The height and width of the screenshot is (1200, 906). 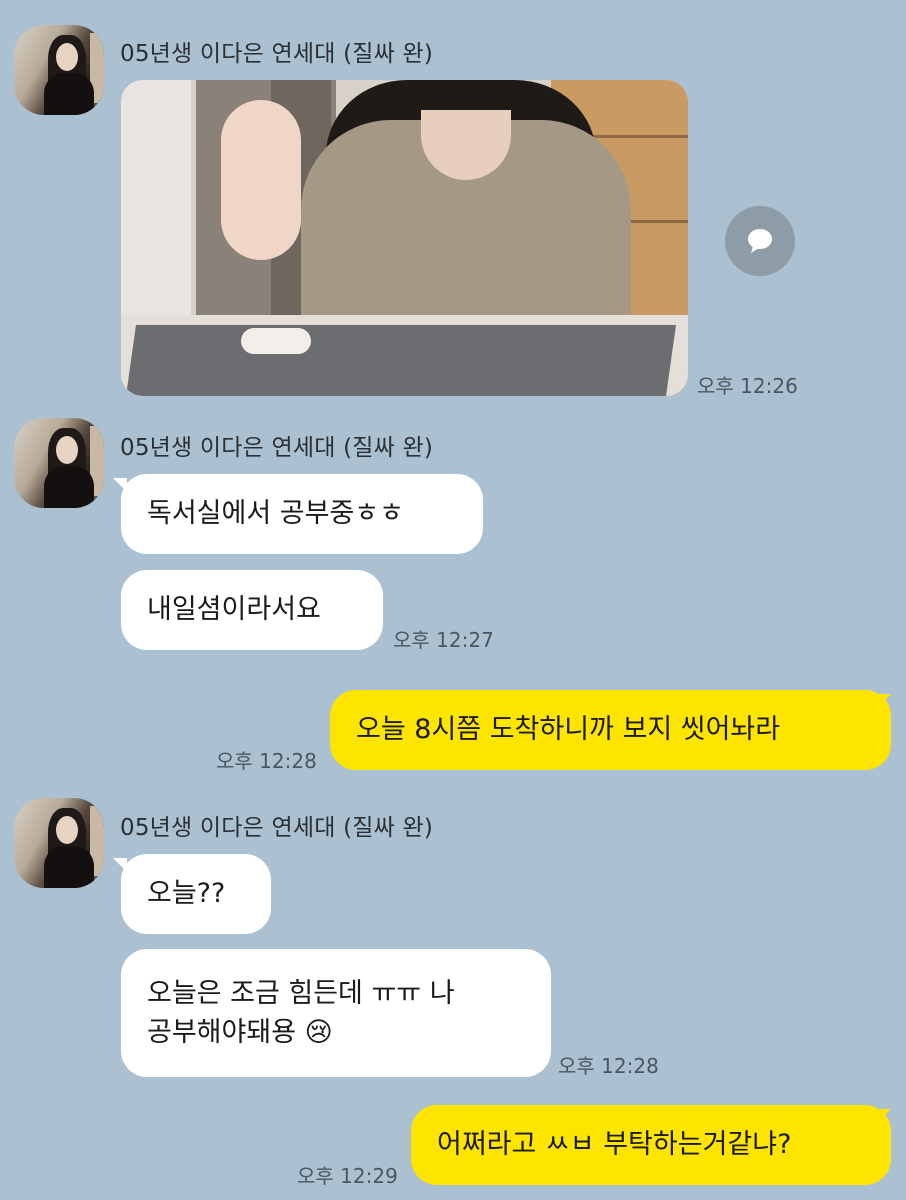 I want to click on message-time: 오후 12:29, so click(x=347, y=1176).